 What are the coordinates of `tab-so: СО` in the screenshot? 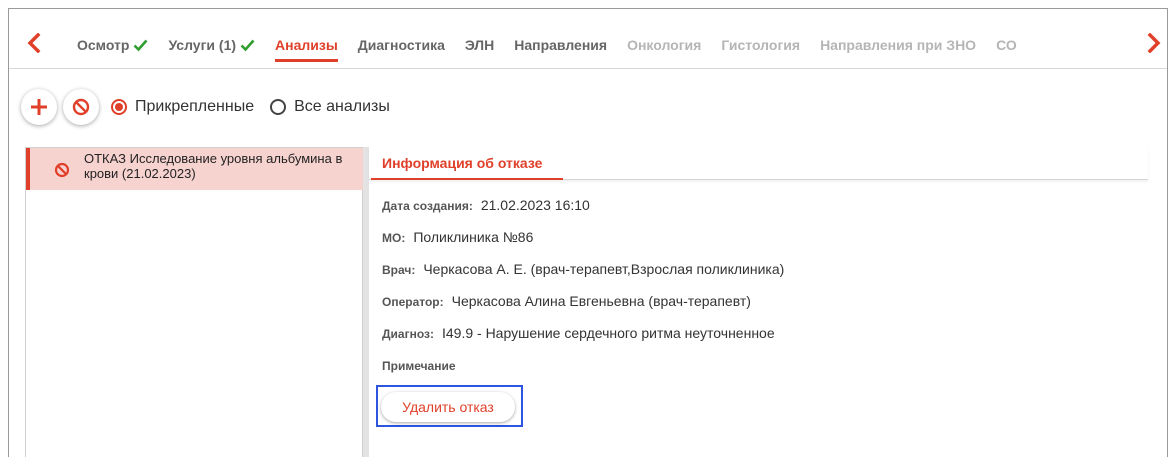 It's located at (1006, 50).